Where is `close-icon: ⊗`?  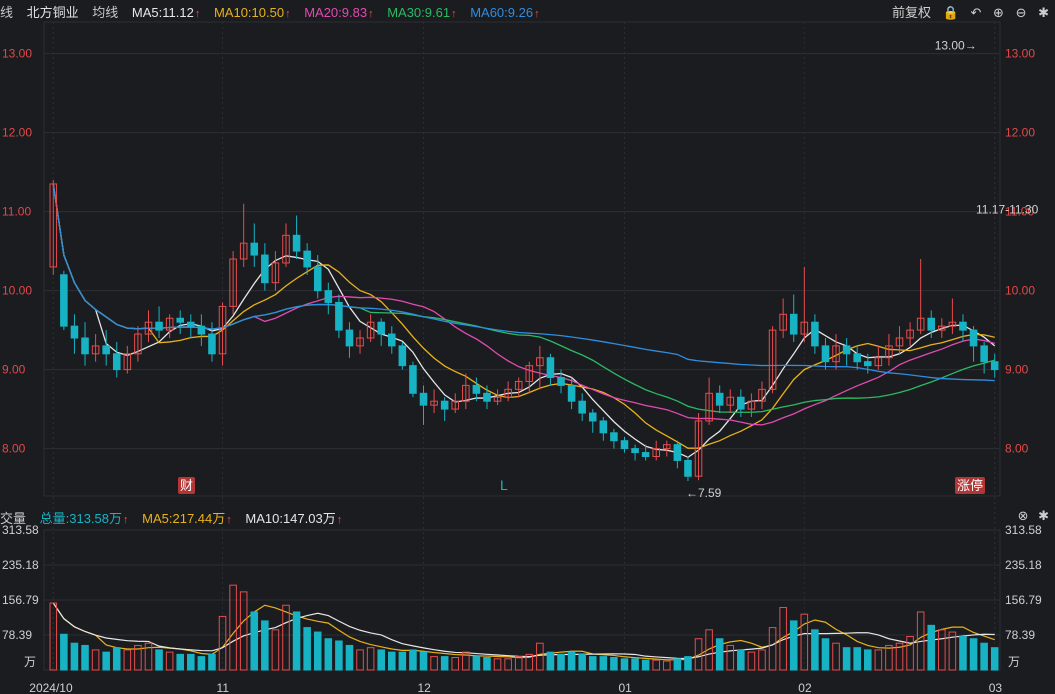
close-icon: ⊗ is located at coordinates (1023, 515).